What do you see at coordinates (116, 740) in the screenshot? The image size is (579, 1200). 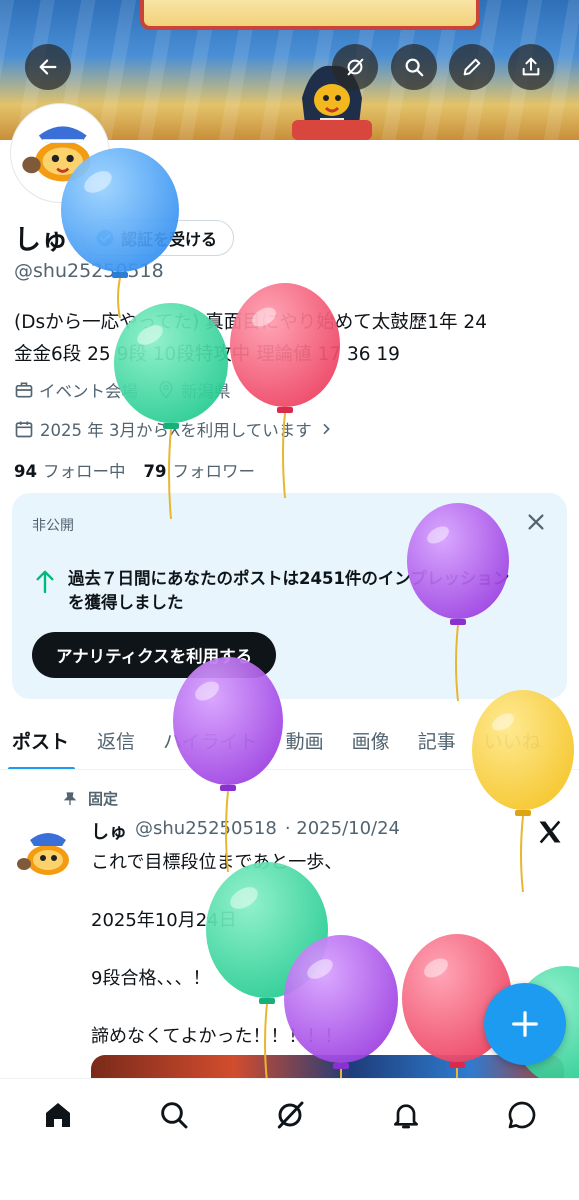 I see `tab-replies: 返信` at bounding box center [116, 740].